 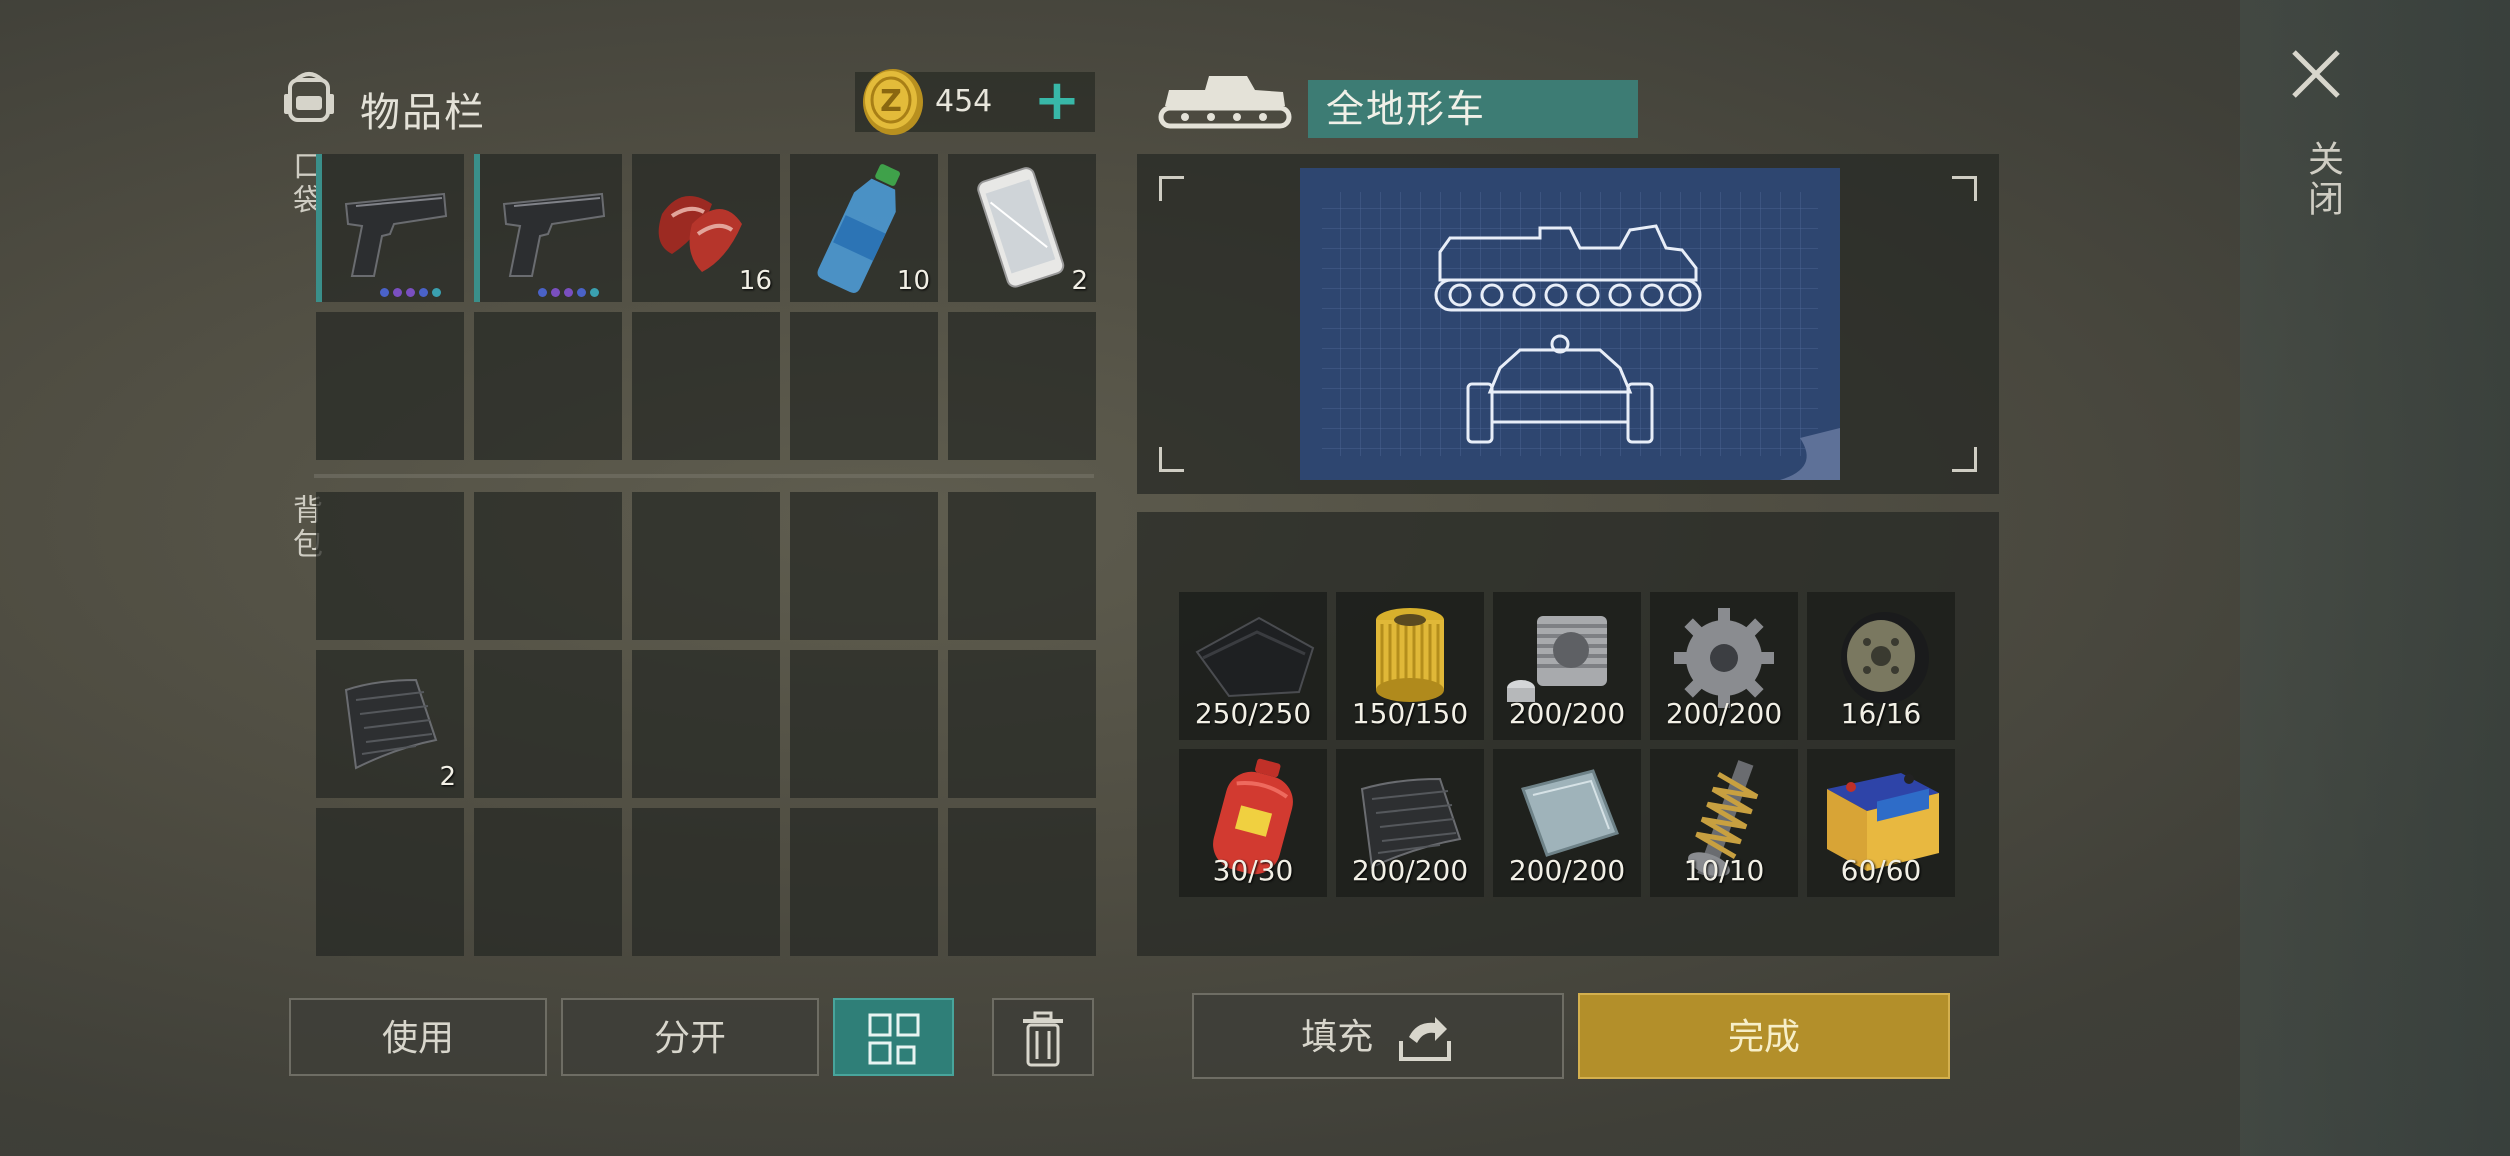 What do you see at coordinates (755, 281) in the screenshot?
I see `item-count: 16` at bounding box center [755, 281].